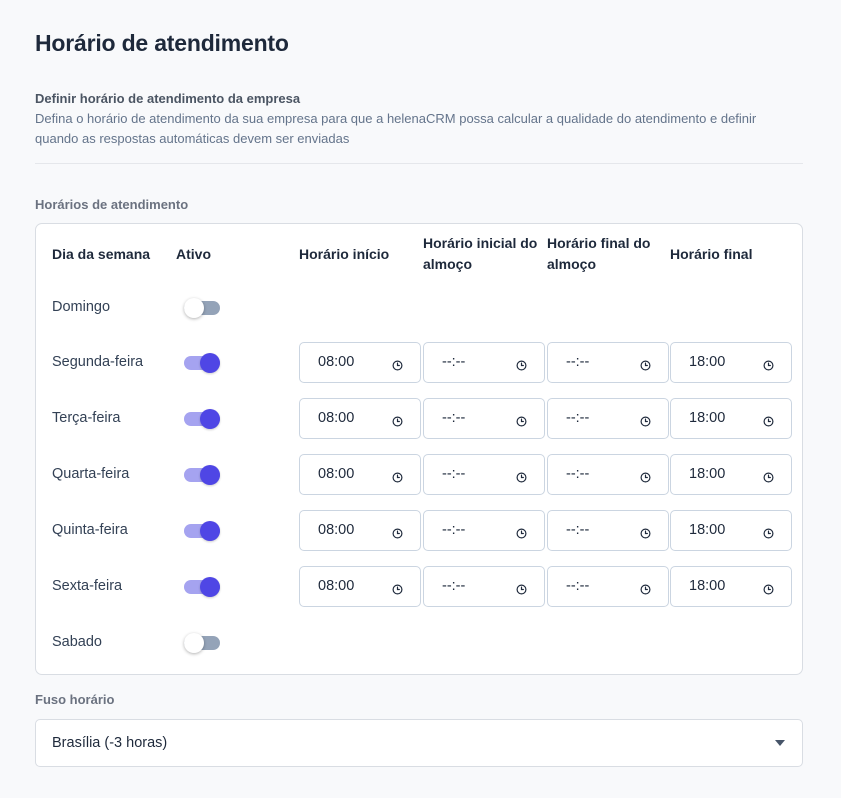 This screenshot has width=841, height=798. I want to click on column-header-active: Ativo, so click(193, 254).